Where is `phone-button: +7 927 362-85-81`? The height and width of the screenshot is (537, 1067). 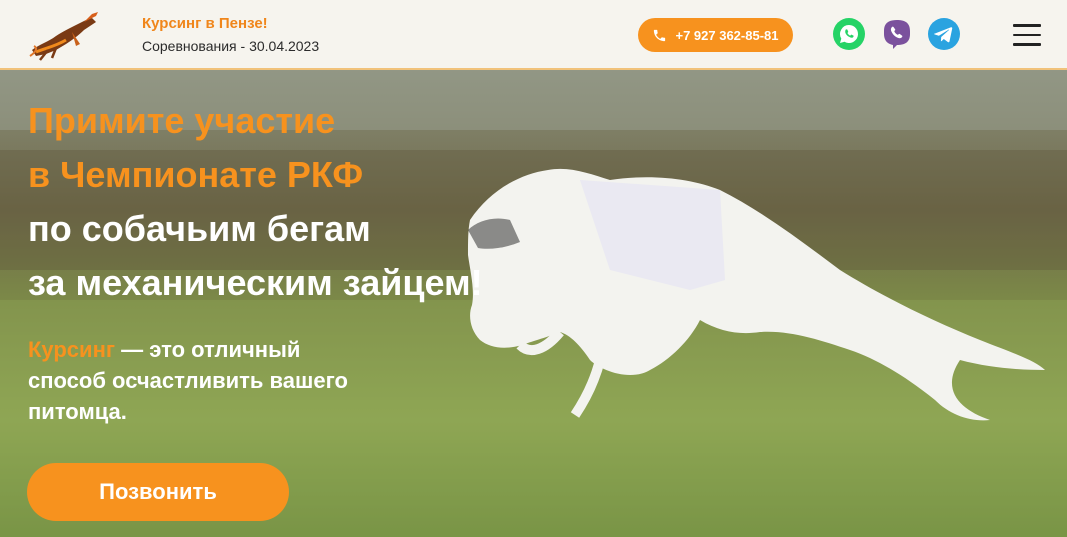
phone-button: +7 927 362-85-81 is located at coordinates (715, 35).